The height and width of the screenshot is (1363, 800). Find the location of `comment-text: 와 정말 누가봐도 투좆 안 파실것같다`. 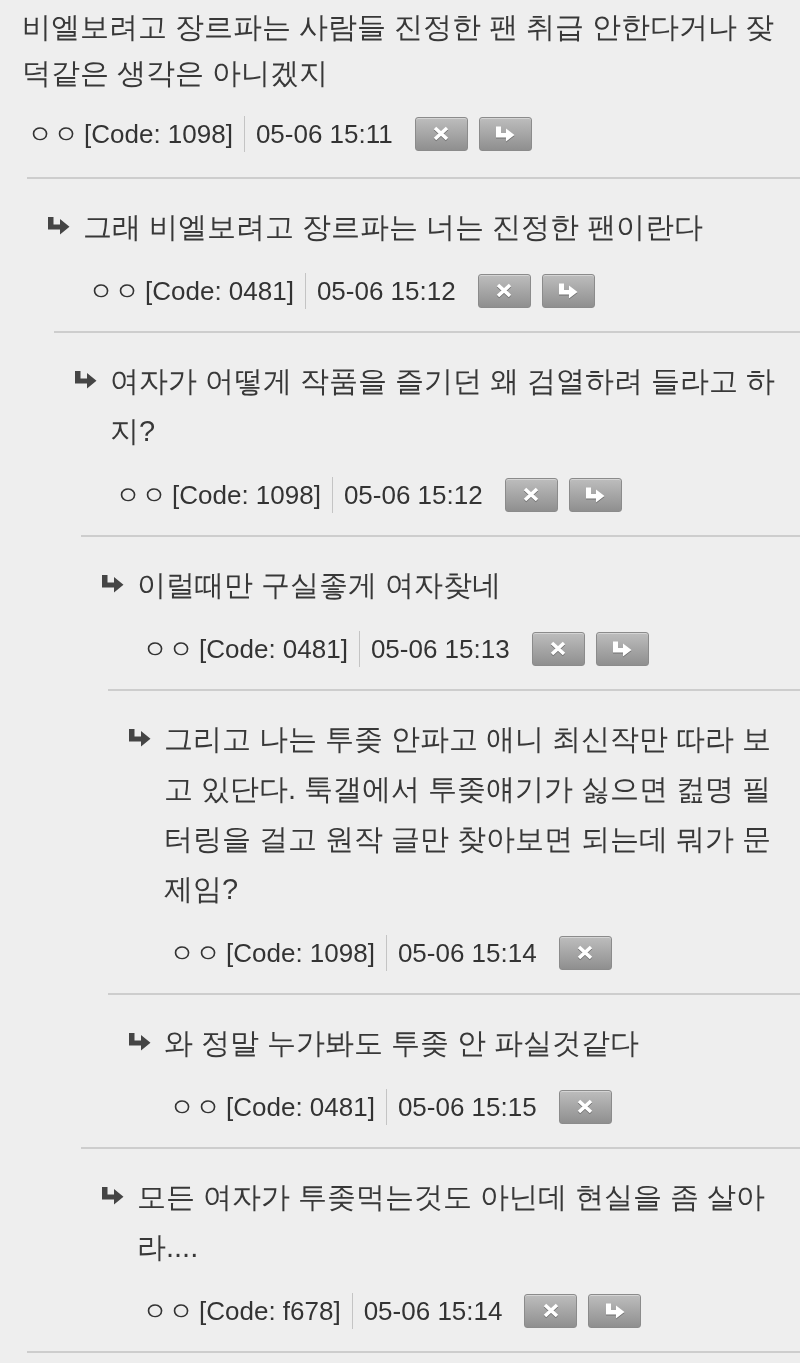

comment-text: 와 정말 누가봐도 투좆 안 파실것같다 is located at coordinates (402, 1043).